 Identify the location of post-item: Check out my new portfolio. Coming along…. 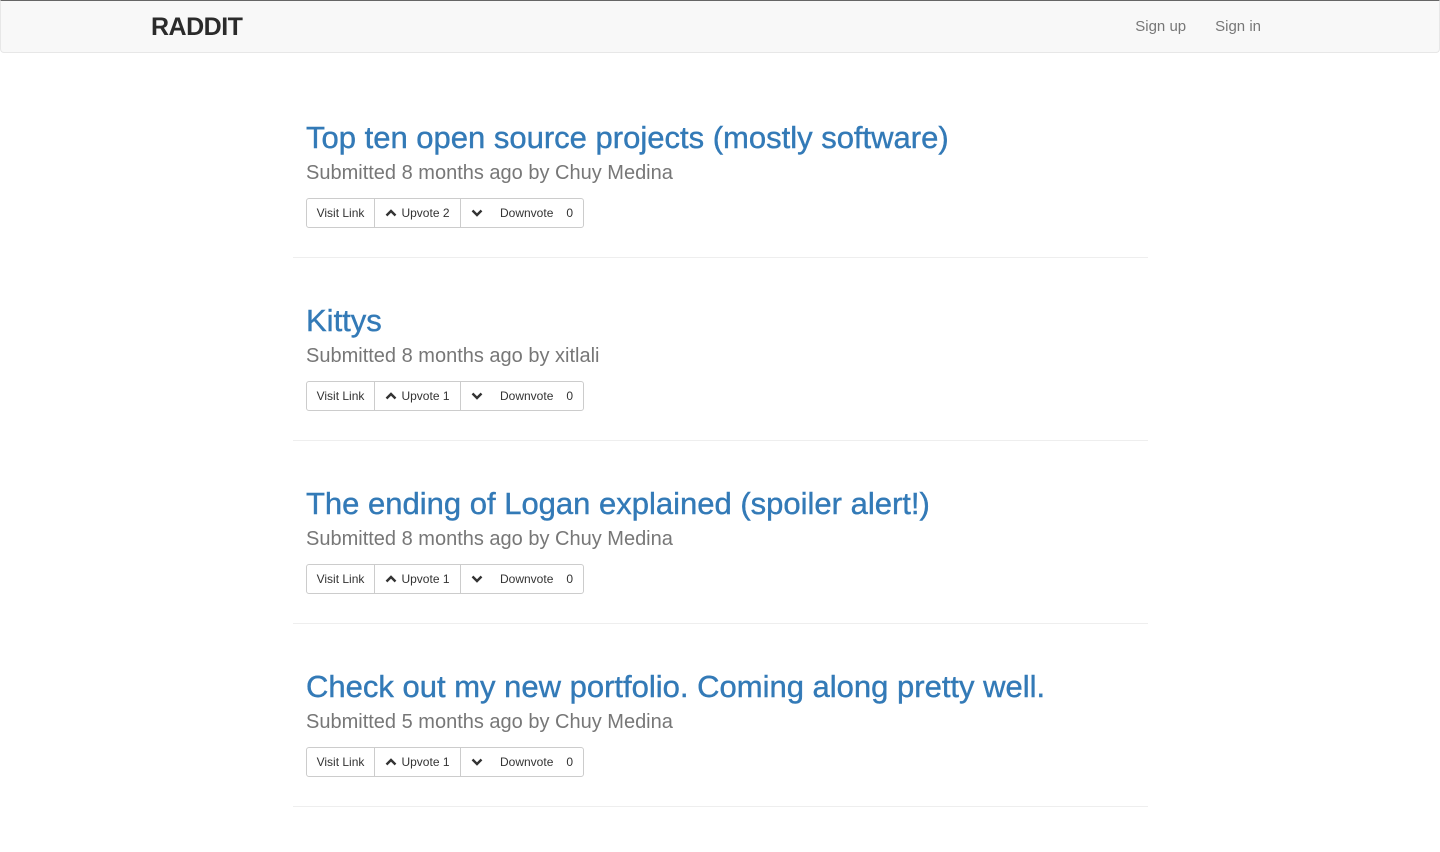
(720, 760).